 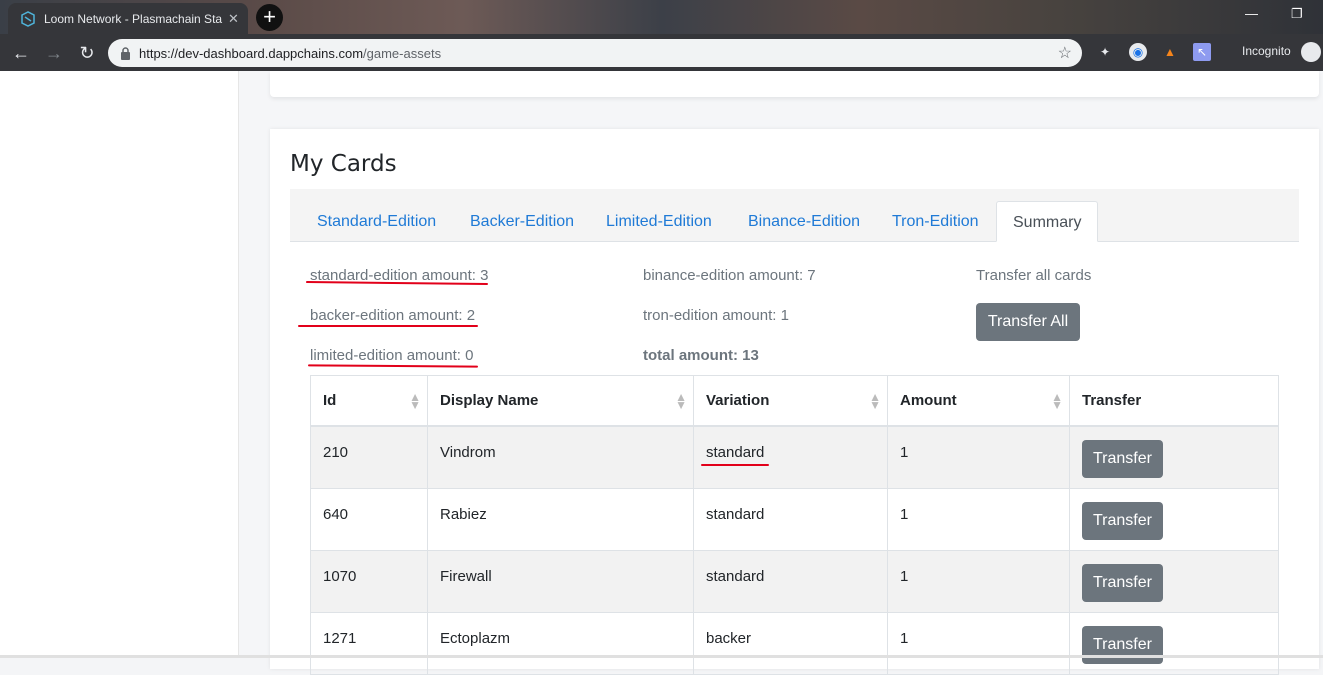 I want to click on cell-id: 640, so click(x=369, y=519).